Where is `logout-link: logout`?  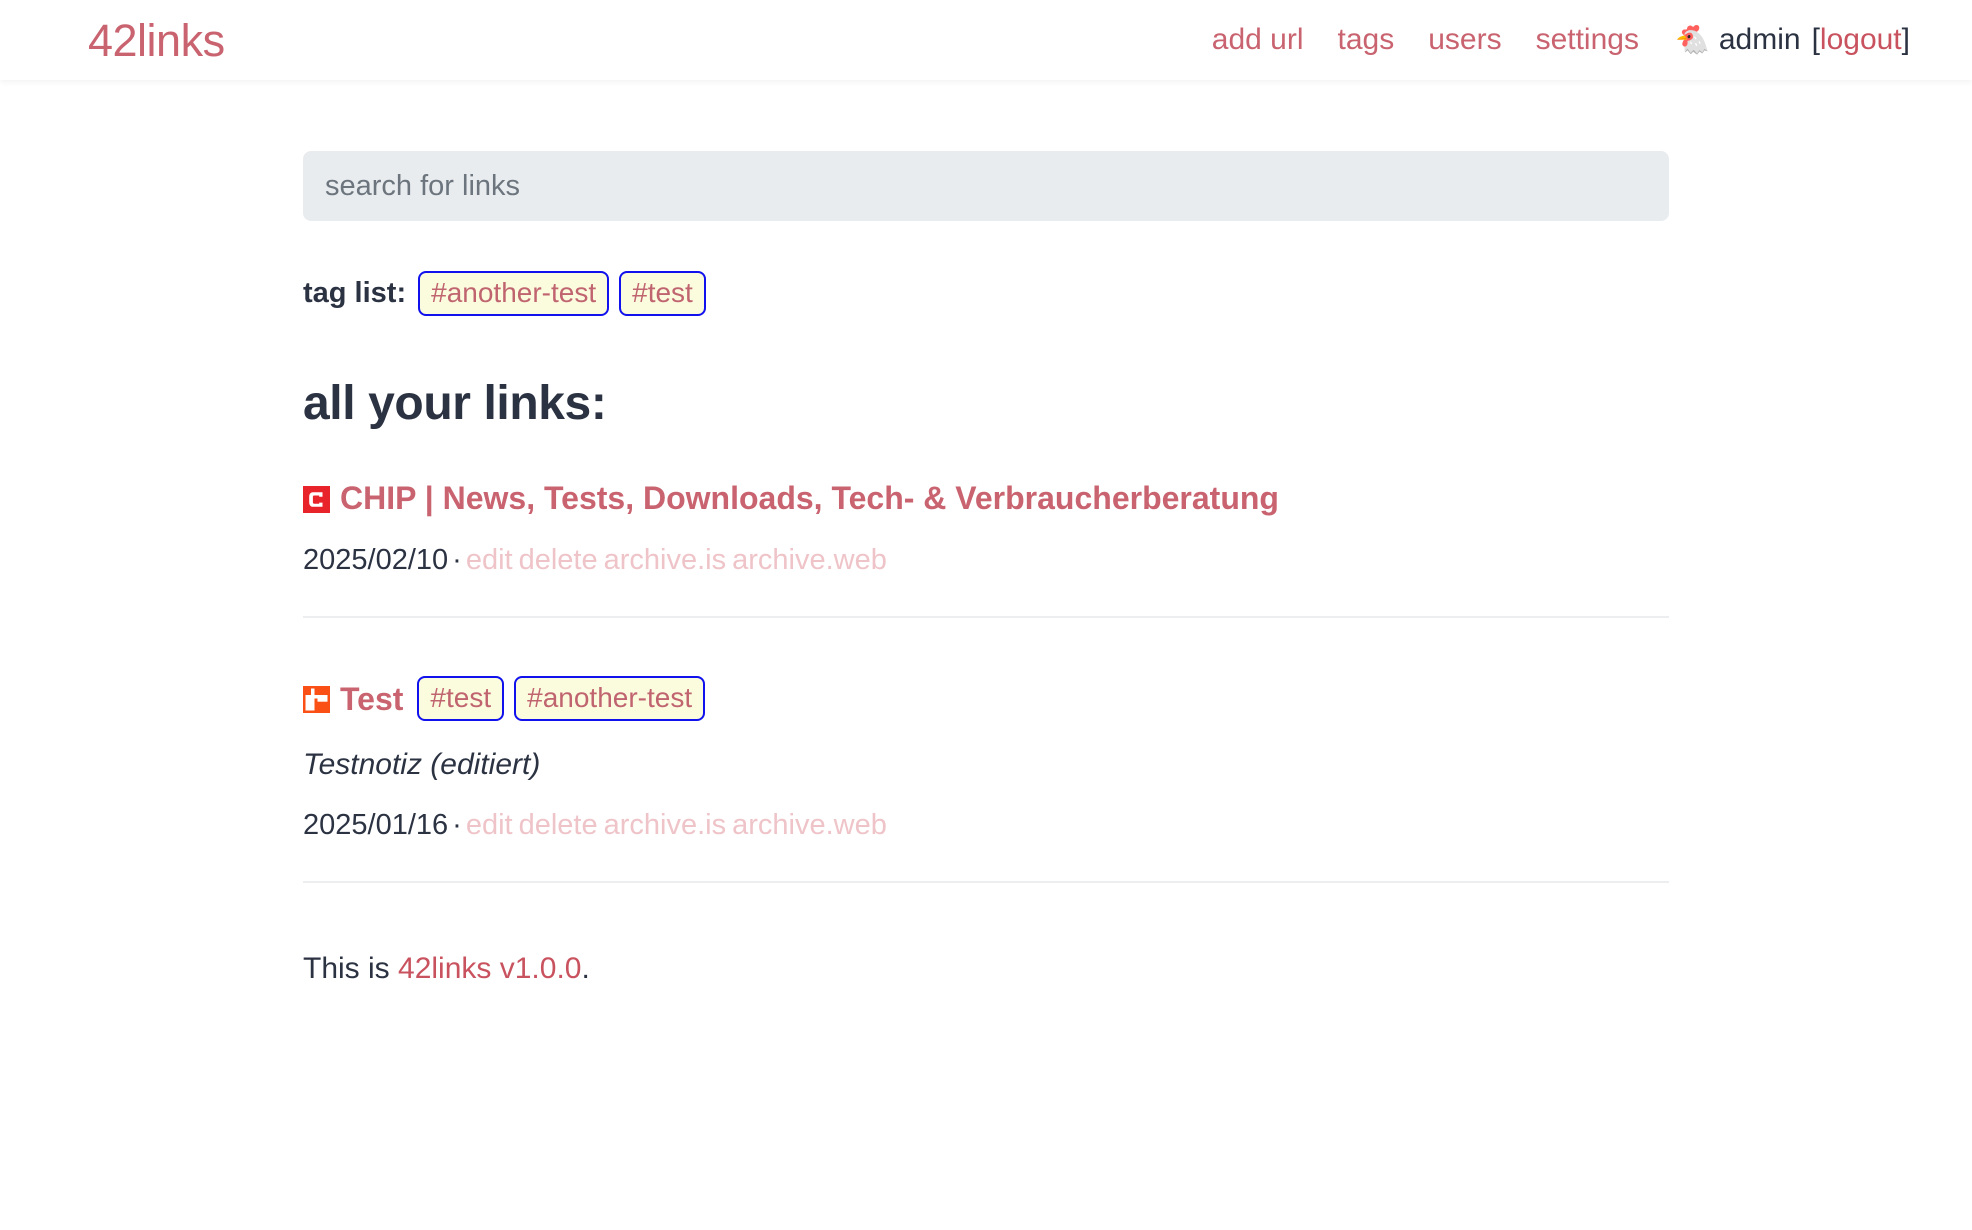
logout-link: logout is located at coordinates (1861, 39).